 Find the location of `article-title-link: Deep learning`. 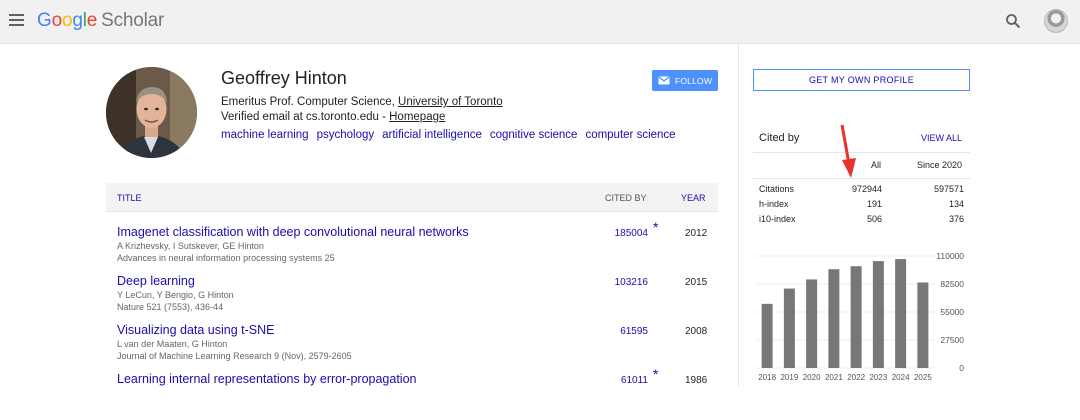

article-title-link: Deep learning is located at coordinates (156, 281).